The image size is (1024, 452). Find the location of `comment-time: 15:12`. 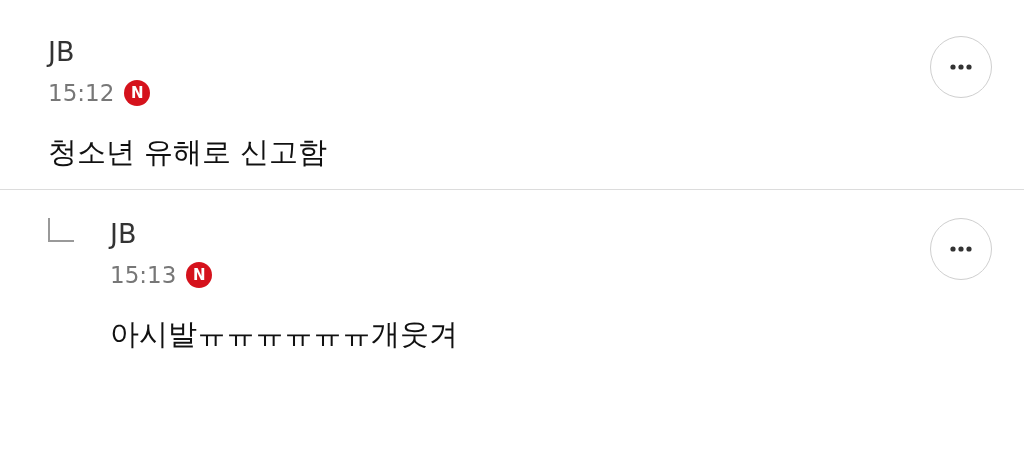

comment-time: 15:12 is located at coordinates (81, 93).